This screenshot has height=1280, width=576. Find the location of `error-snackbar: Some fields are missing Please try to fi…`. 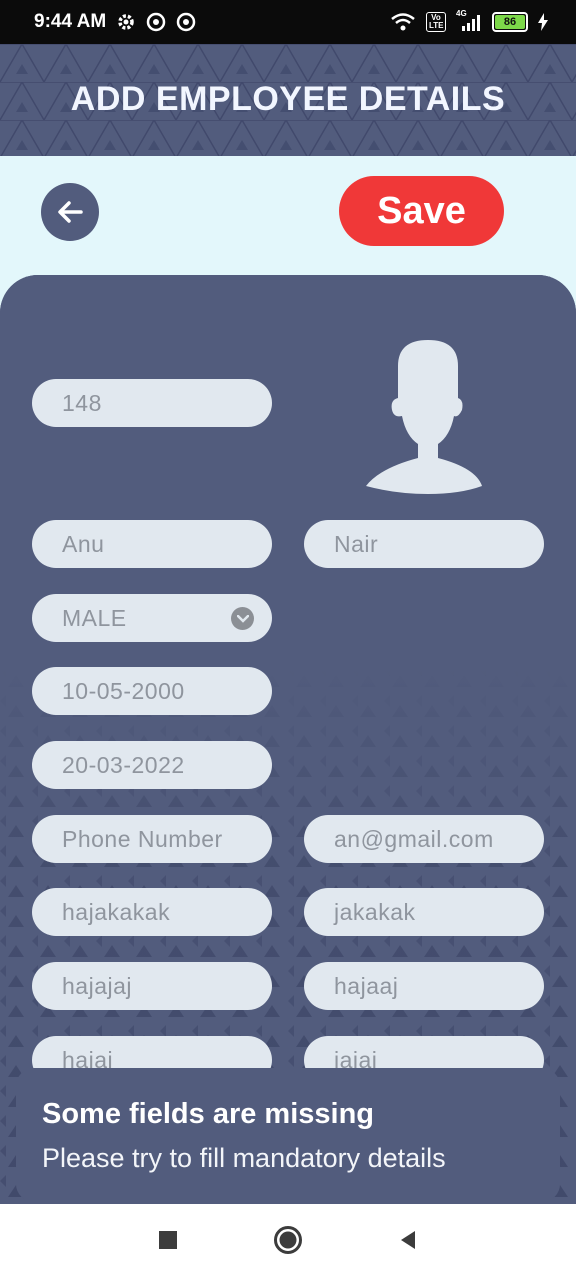

error-snackbar: Some fields are missing Please try to fi… is located at coordinates (288, 1135).